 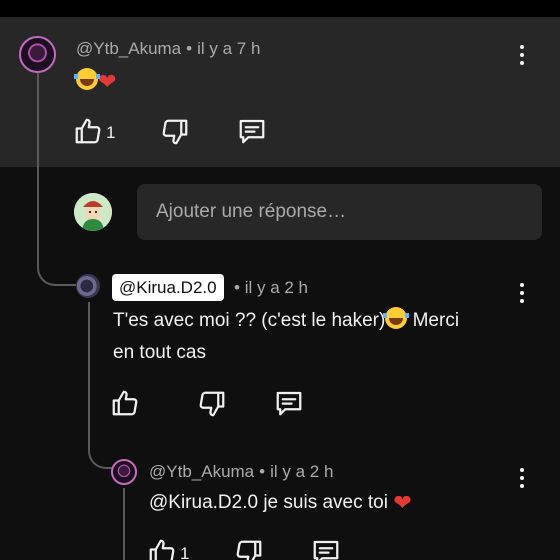 I want to click on comment-meta: @Ytb_Akuma • il y a 7 h, so click(x=168, y=49).